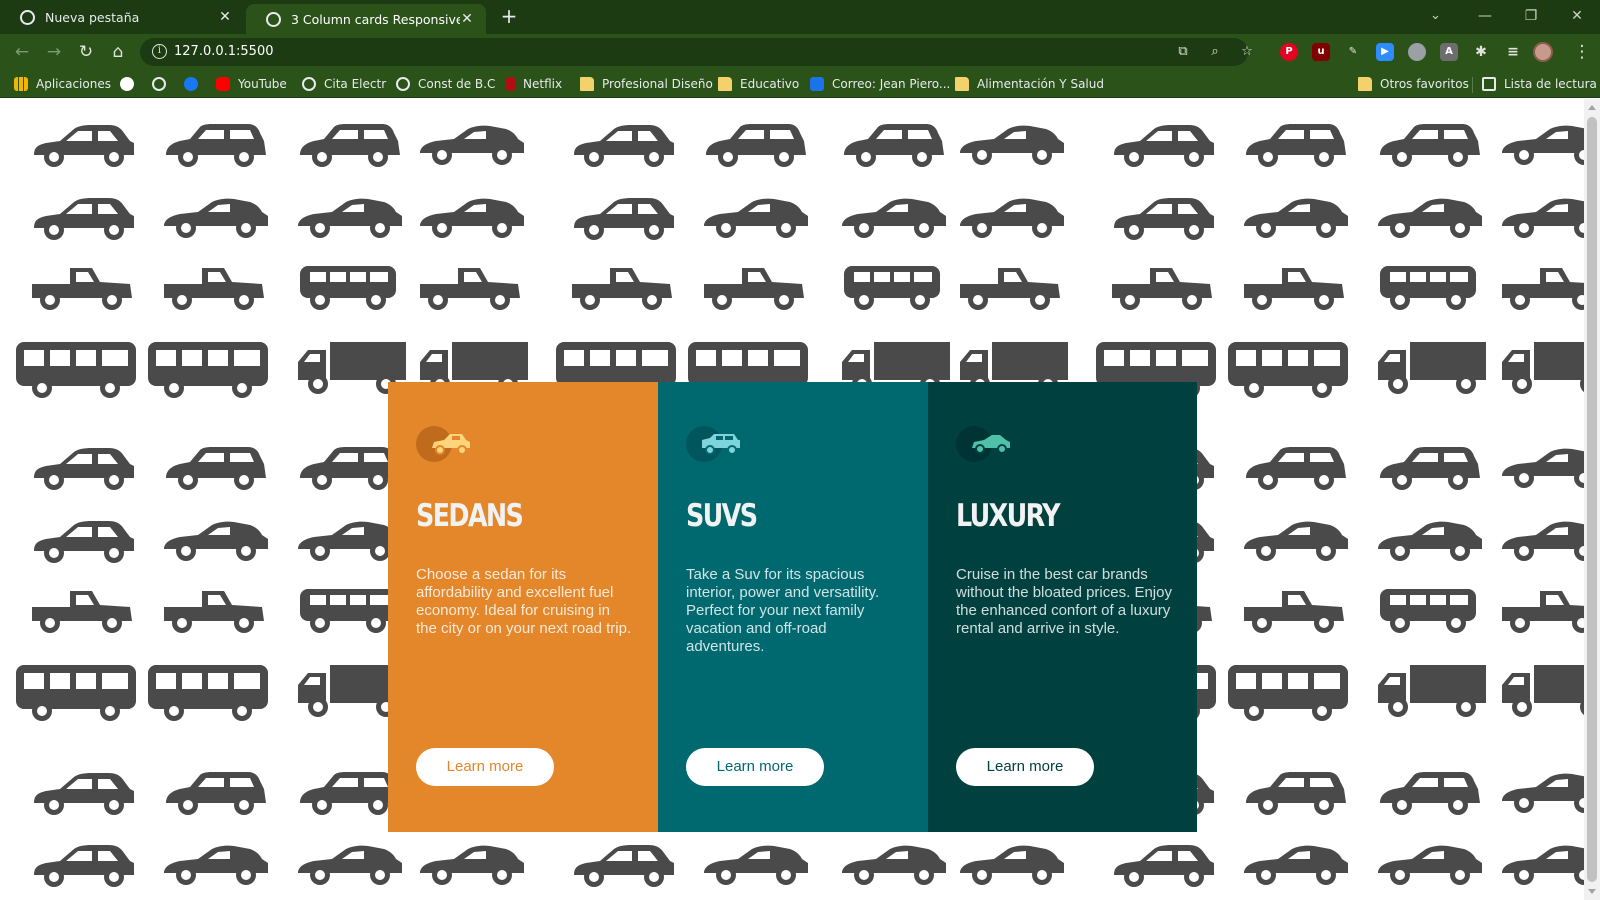 The width and height of the screenshot is (1600, 900). I want to click on bookmark-google, so click(131, 84).